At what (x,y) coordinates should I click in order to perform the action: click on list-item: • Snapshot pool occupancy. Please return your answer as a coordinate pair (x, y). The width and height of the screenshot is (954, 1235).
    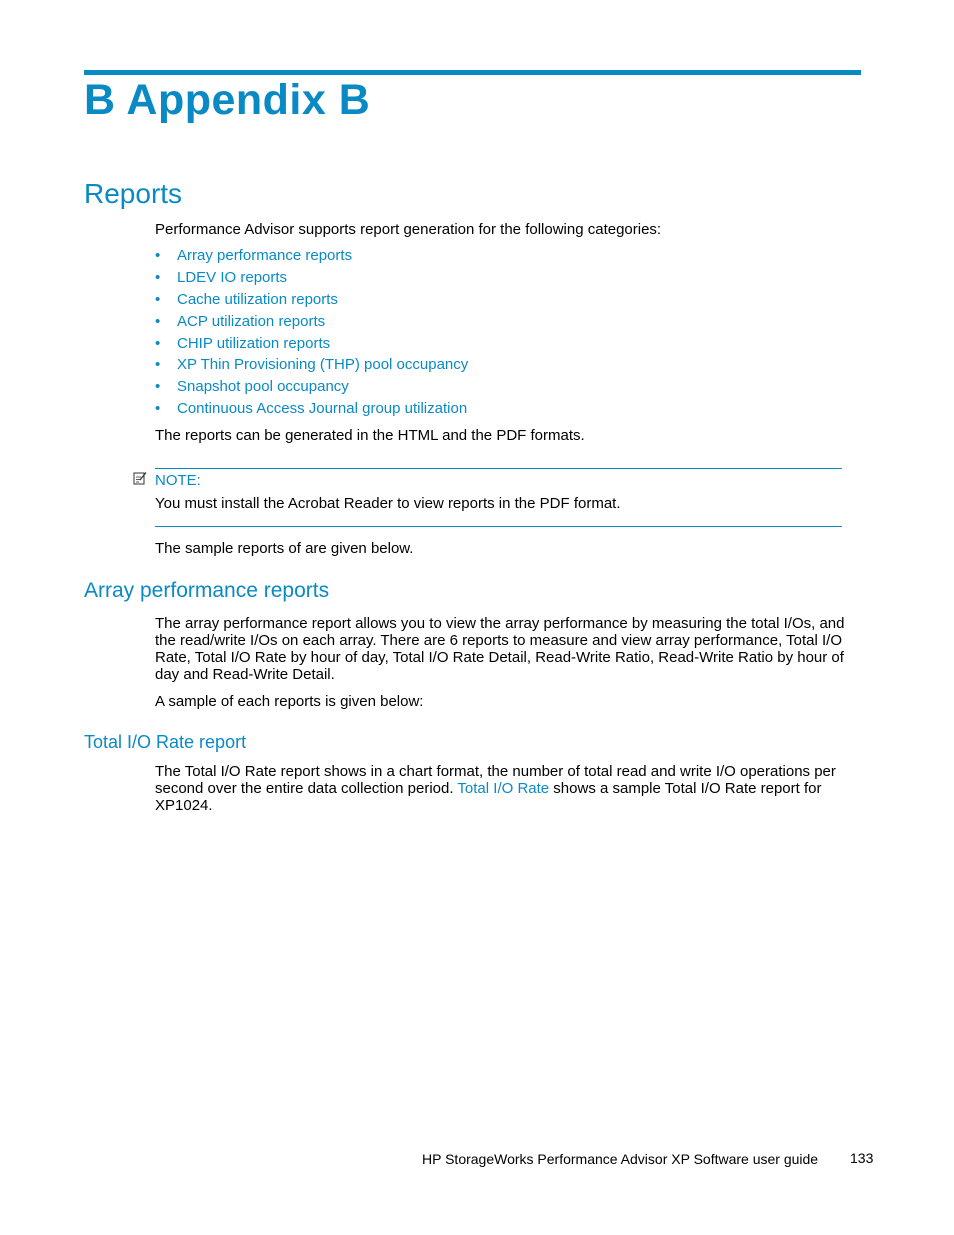
    Looking at the image, I should click on (311, 387).